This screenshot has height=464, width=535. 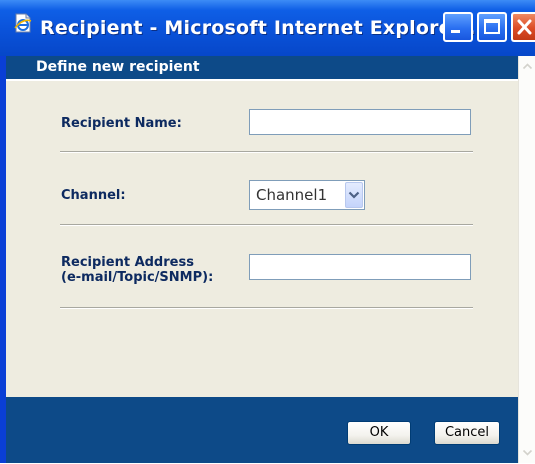 What do you see at coordinates (527, 452) in the screenshot?
I see `scroll-down-icon` at bounding box center [527, 452].